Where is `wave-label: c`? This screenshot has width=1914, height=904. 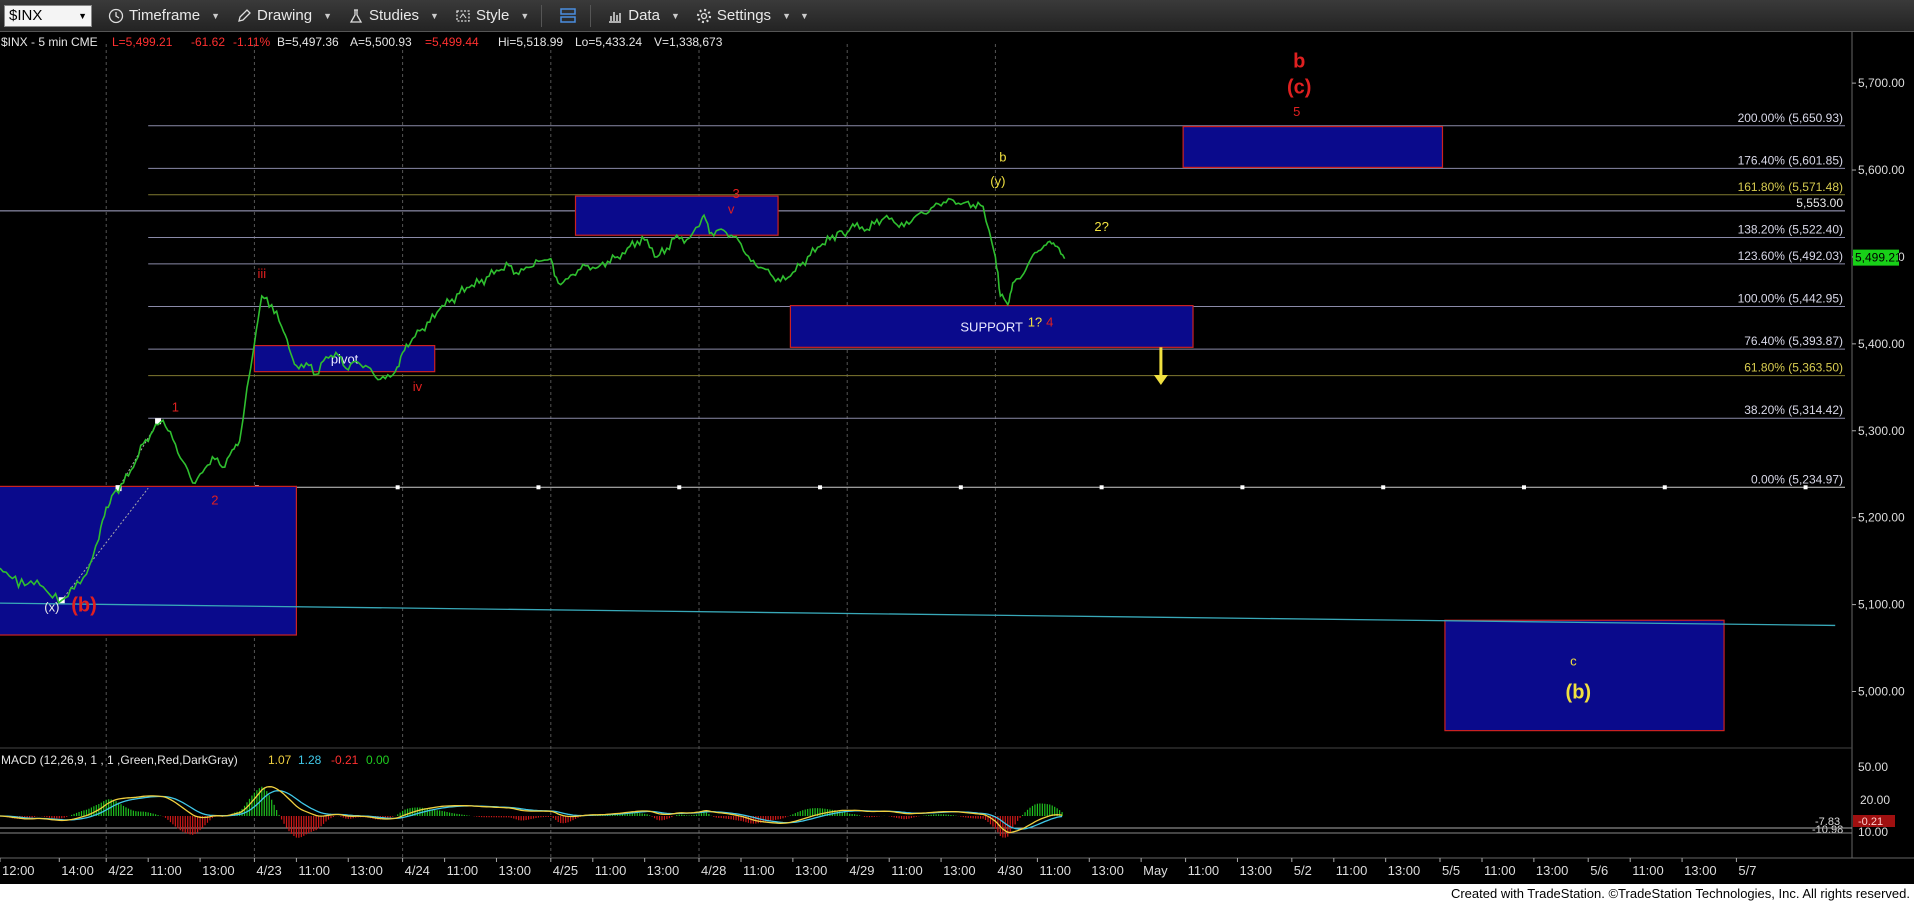
wave-label: c is located at coordinates (1573, 660).